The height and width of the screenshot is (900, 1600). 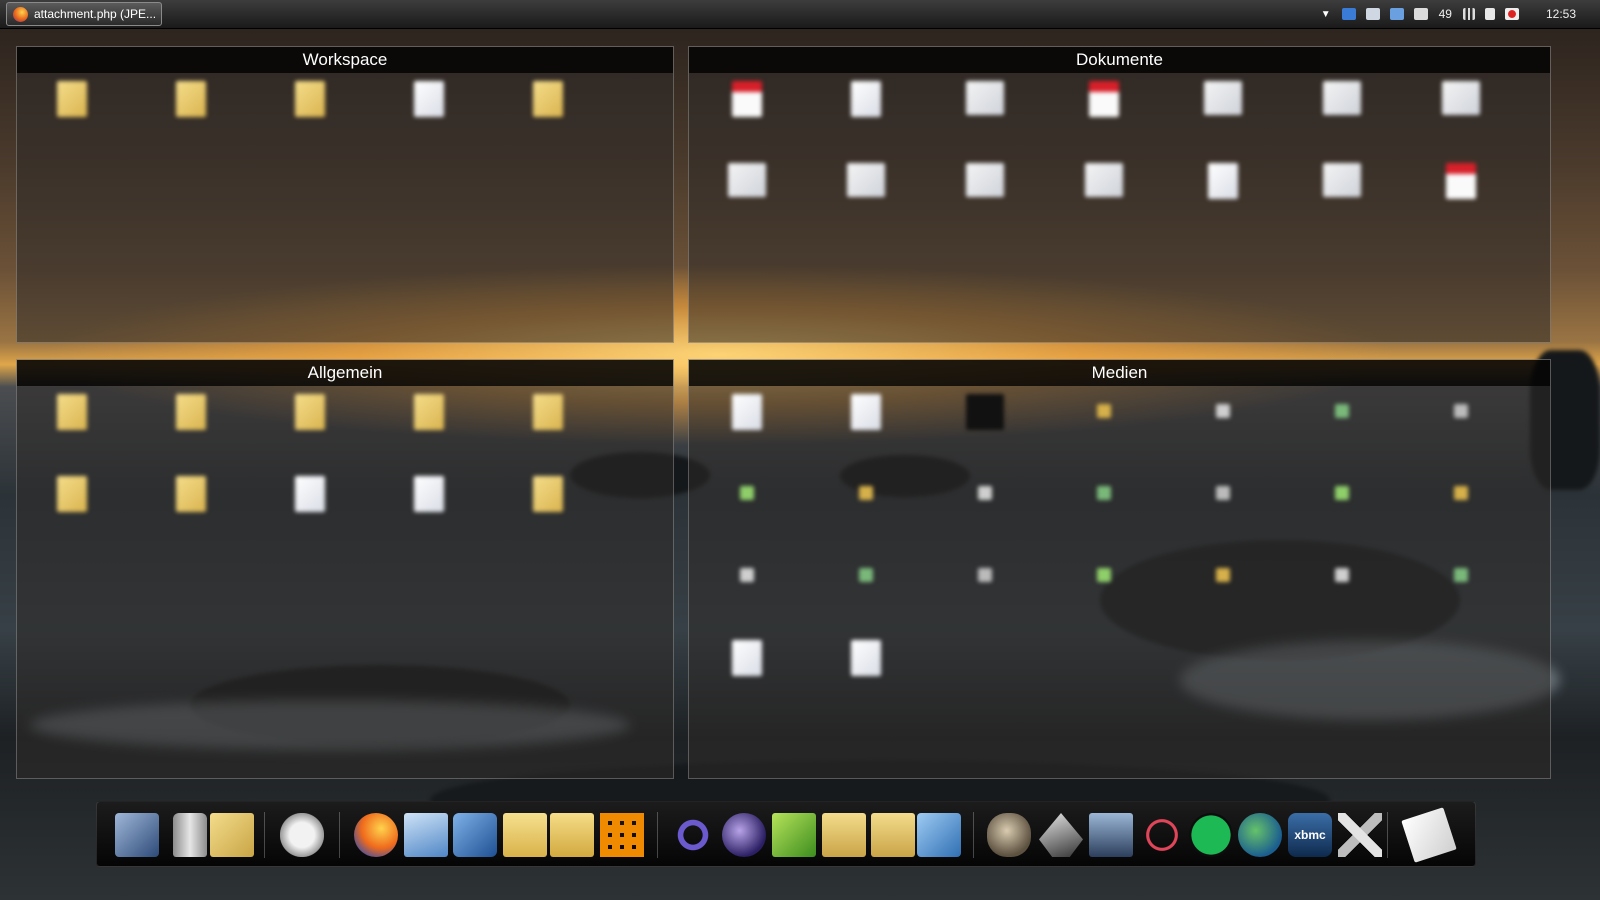 What do you see at coordinates (1223, 98) in the screenshot?
I see `image-icon` at bounding box center [1223, 98].